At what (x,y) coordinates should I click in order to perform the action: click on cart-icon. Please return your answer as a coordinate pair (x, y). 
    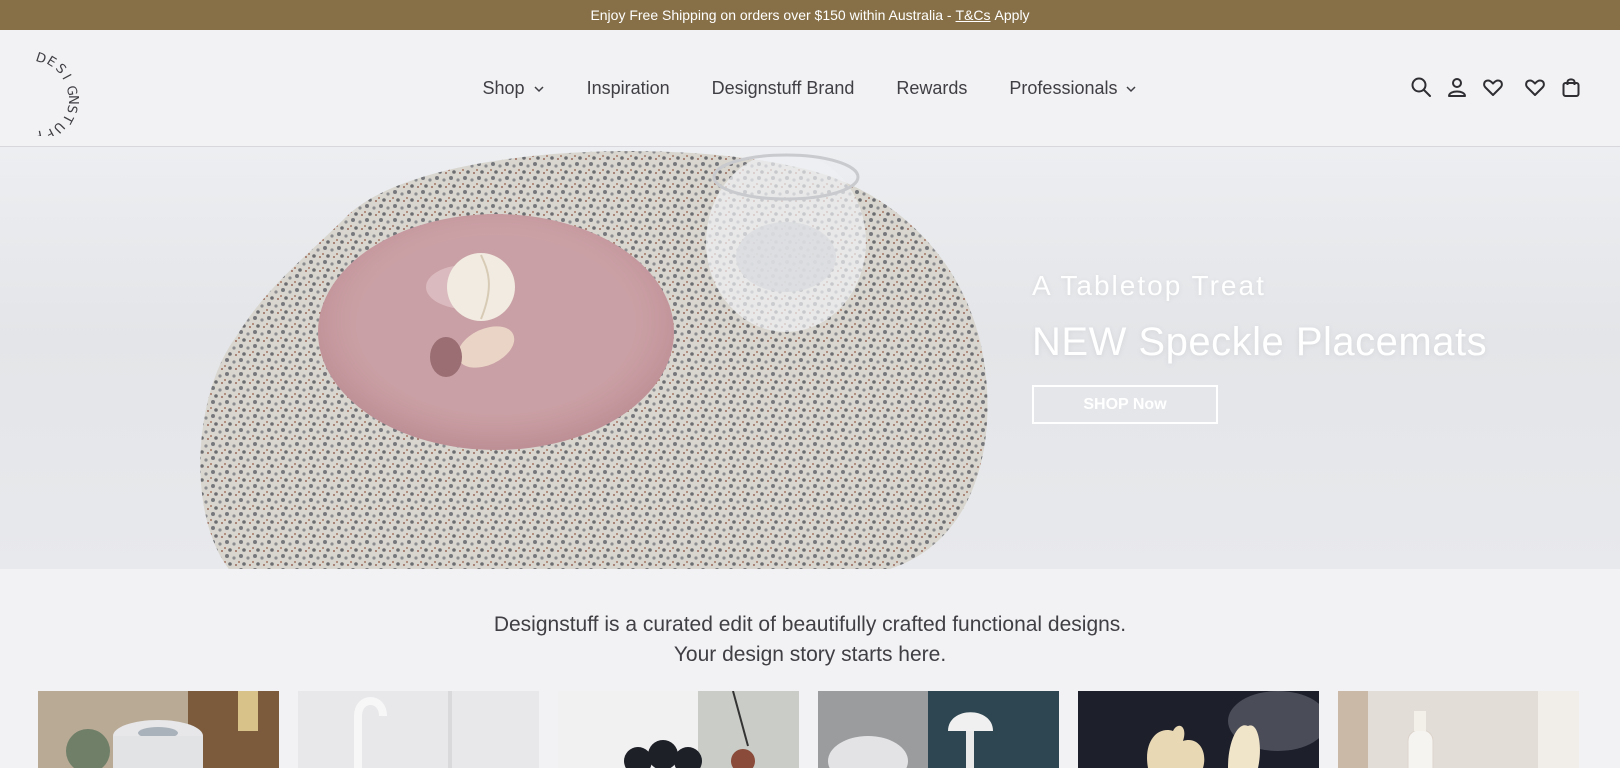
    Looking at the image, I should click on (1571, 87).